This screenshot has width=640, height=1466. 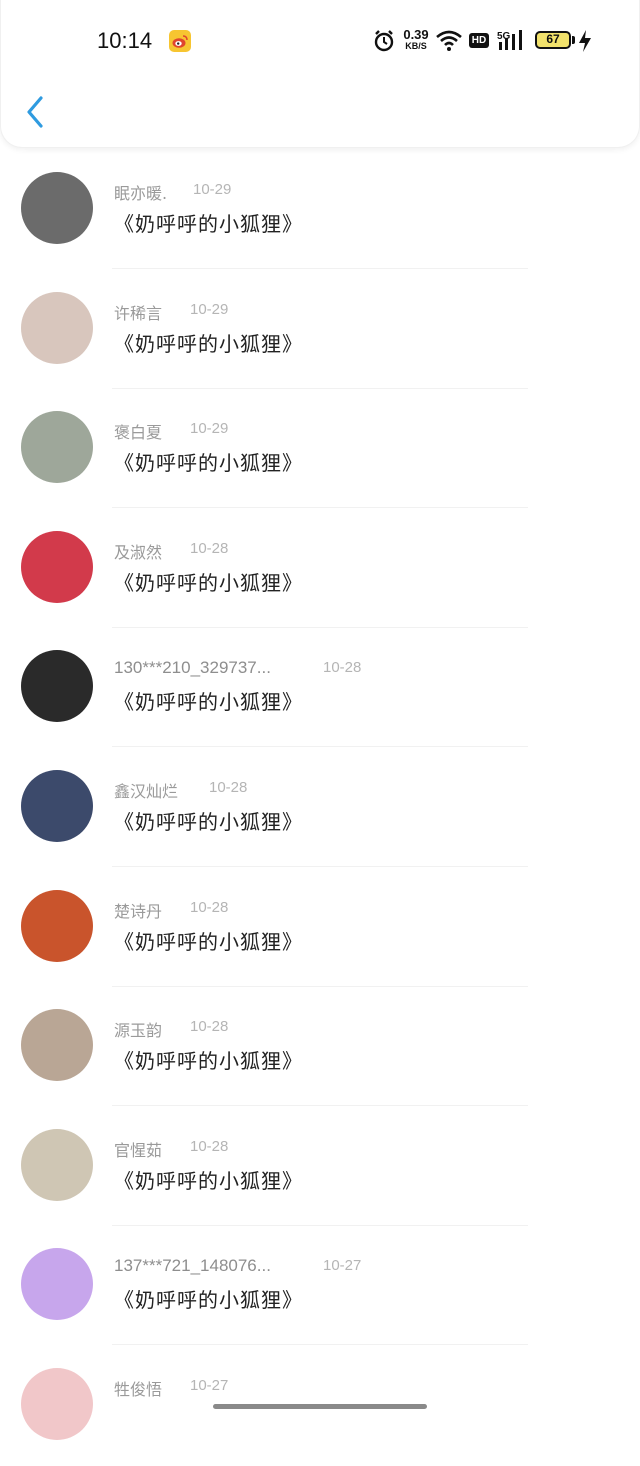 I want to click on signal-5g-icon: 5G, so click(x=512, y=41).